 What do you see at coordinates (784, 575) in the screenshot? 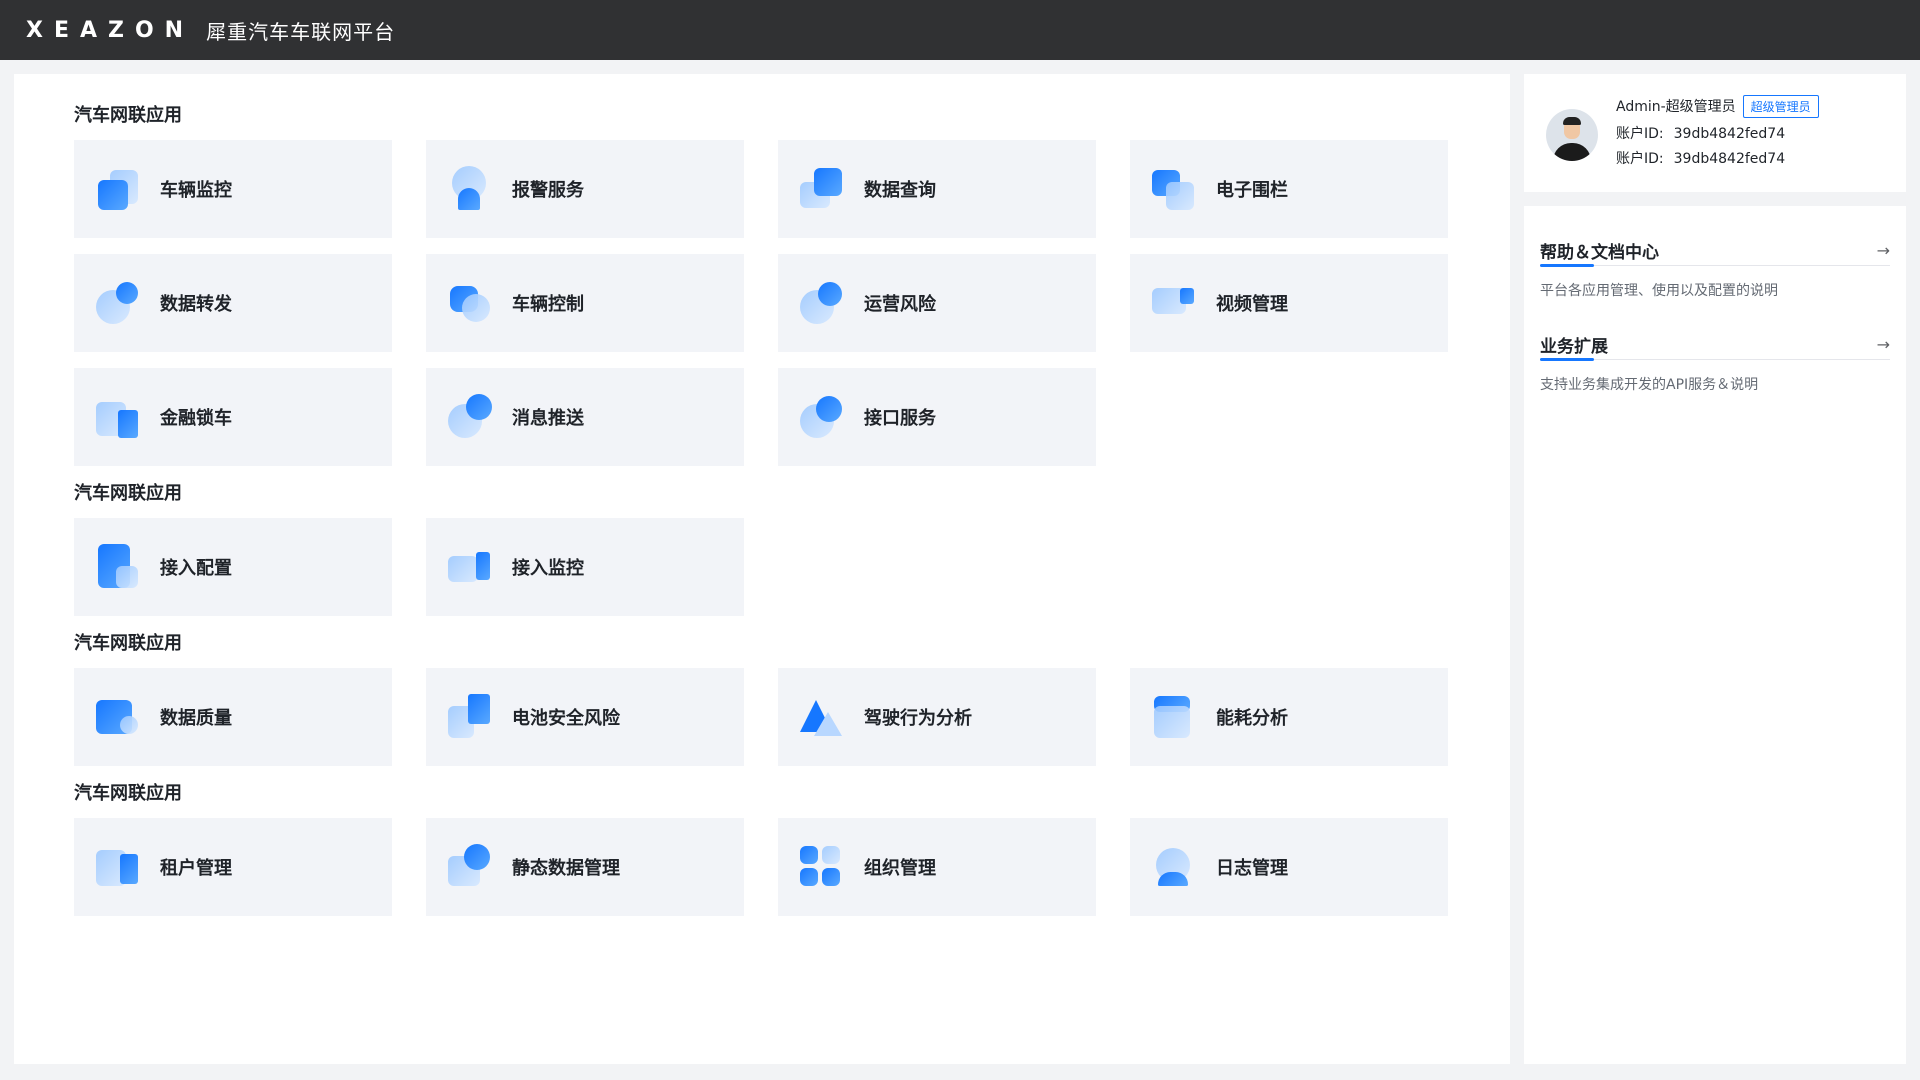
I see `app-grid: 接入配置 接入监控` at bounding box center [784, 575].